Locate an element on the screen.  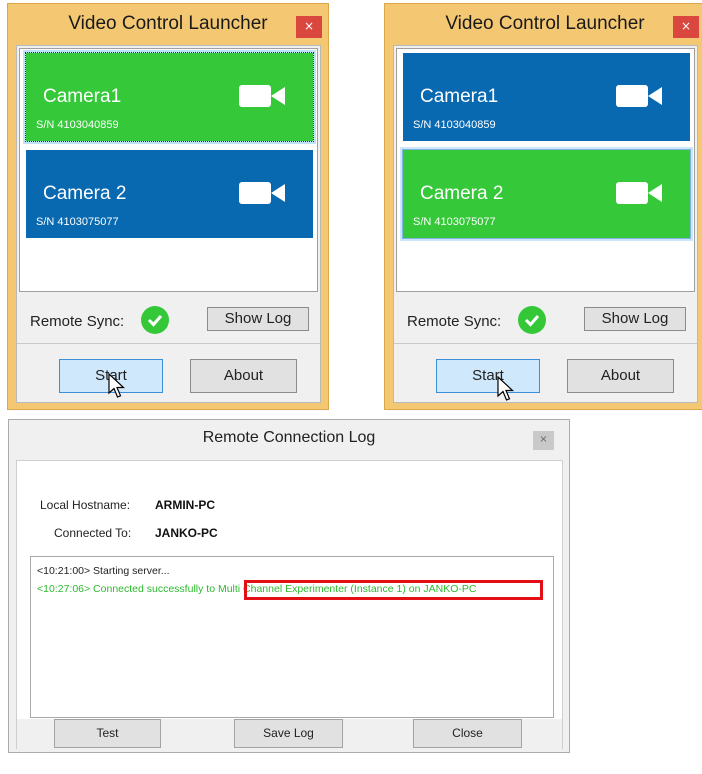
window-title: Remote Connection Log is located at coordinates (289, 437).